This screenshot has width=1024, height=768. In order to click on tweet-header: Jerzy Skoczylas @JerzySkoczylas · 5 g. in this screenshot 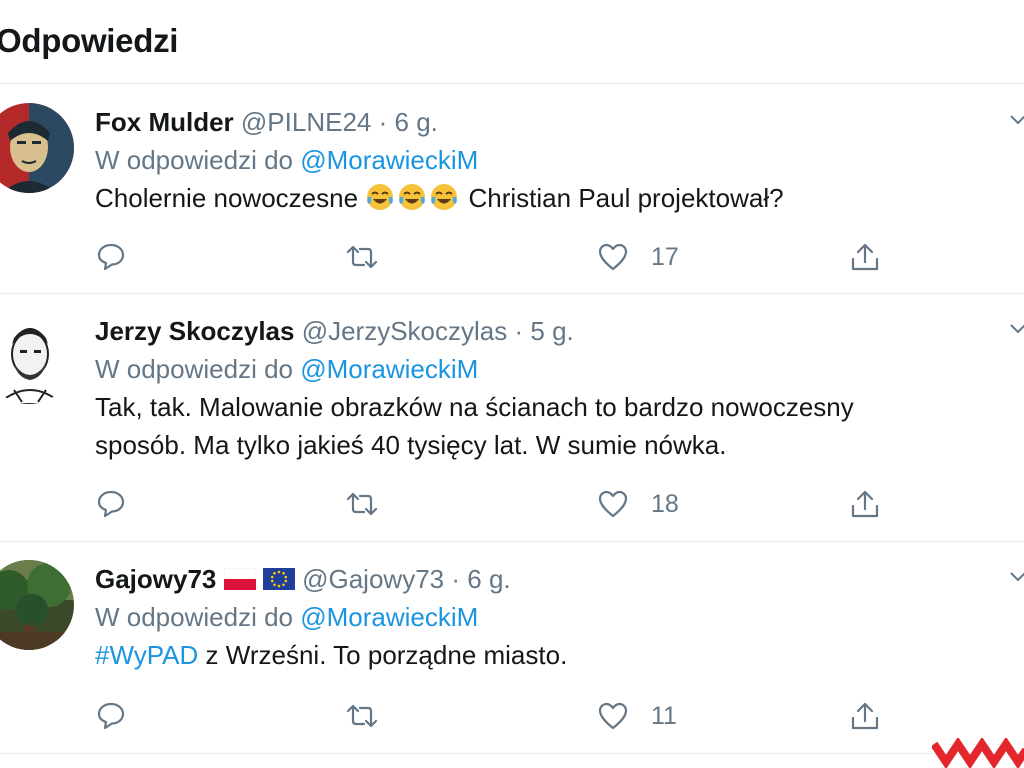, I will do `click(559, 331)`.